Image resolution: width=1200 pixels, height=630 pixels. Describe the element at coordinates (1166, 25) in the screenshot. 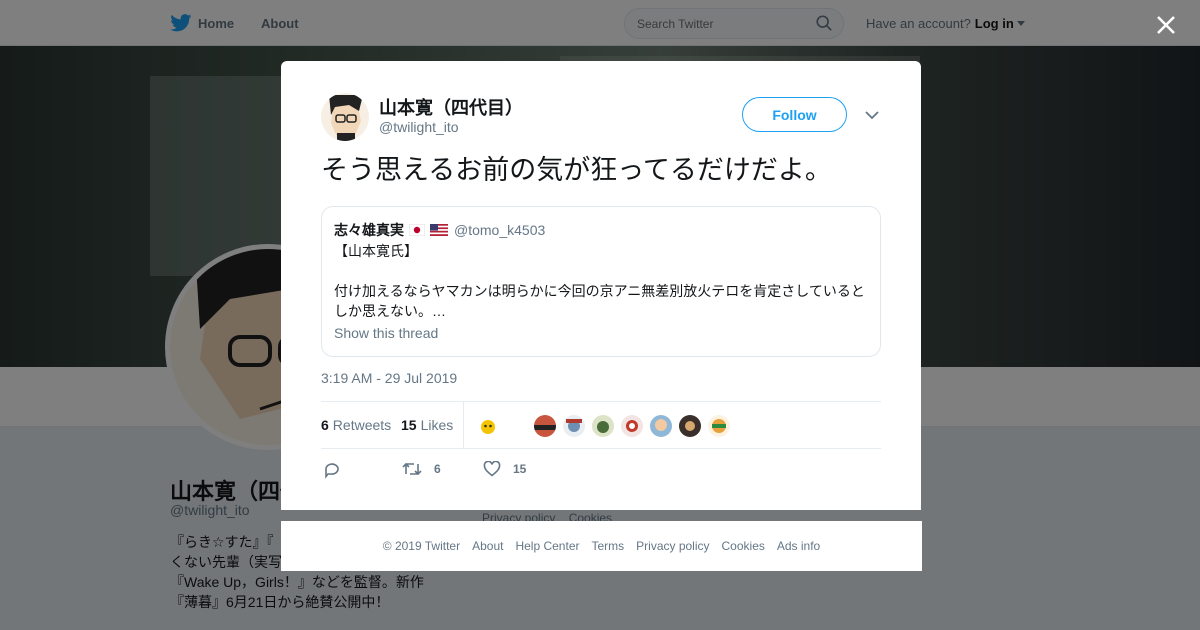

I see `close-icon` at that location.